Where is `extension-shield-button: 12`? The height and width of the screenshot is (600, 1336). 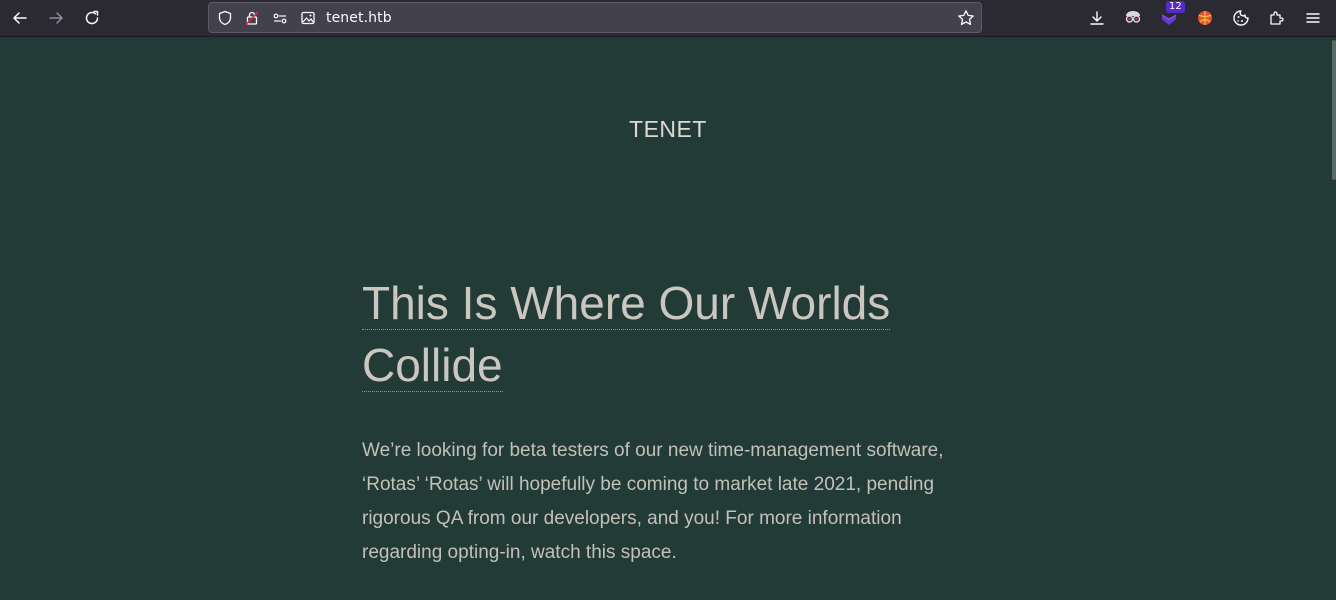
extension-shield-button: 12 is located at coordinates (1171, 15).